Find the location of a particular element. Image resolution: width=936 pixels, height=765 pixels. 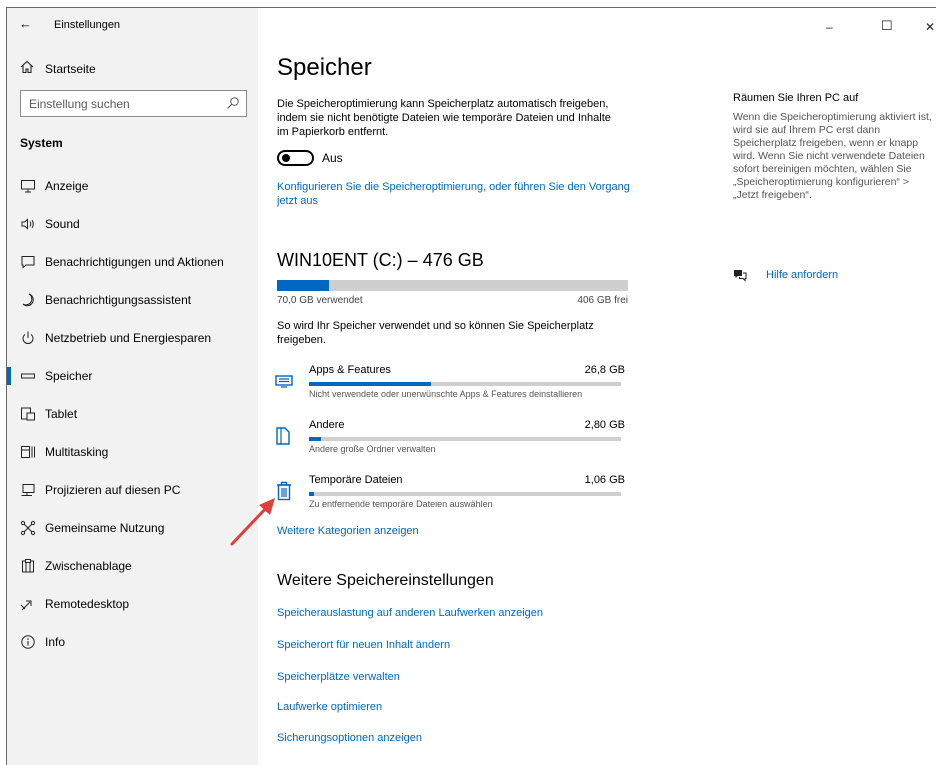

sidebar-item-projizieren: Projizieren auf diesen PC is located at coordinates (132, 490).